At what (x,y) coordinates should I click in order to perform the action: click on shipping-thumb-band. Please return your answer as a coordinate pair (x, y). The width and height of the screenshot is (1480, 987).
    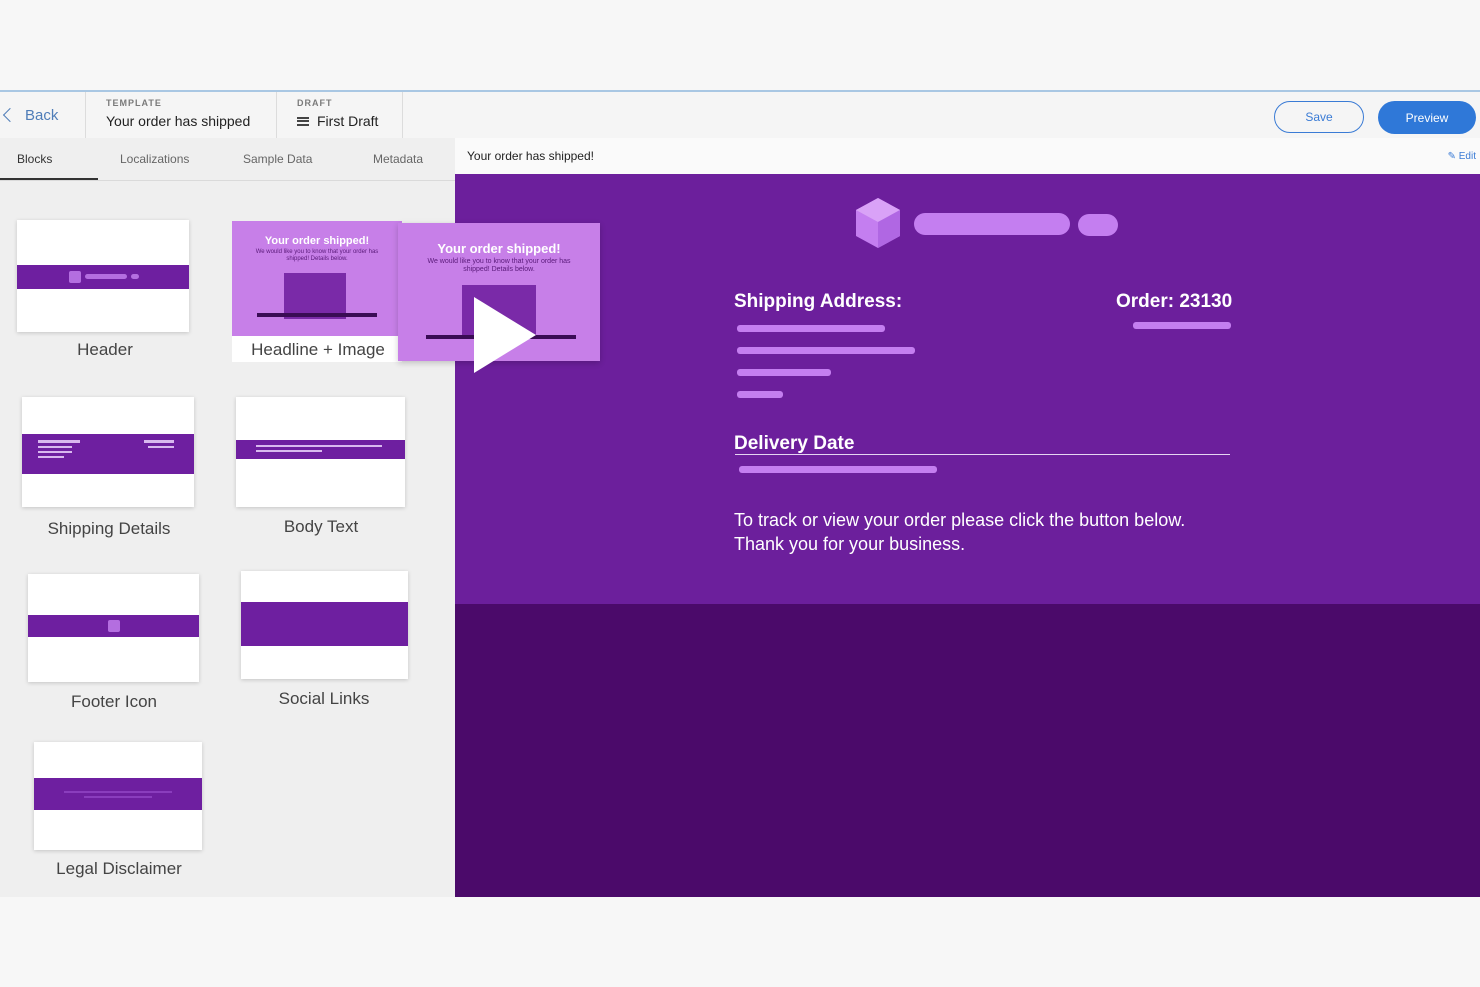
    Looking at the image, I should click on (108, 454).